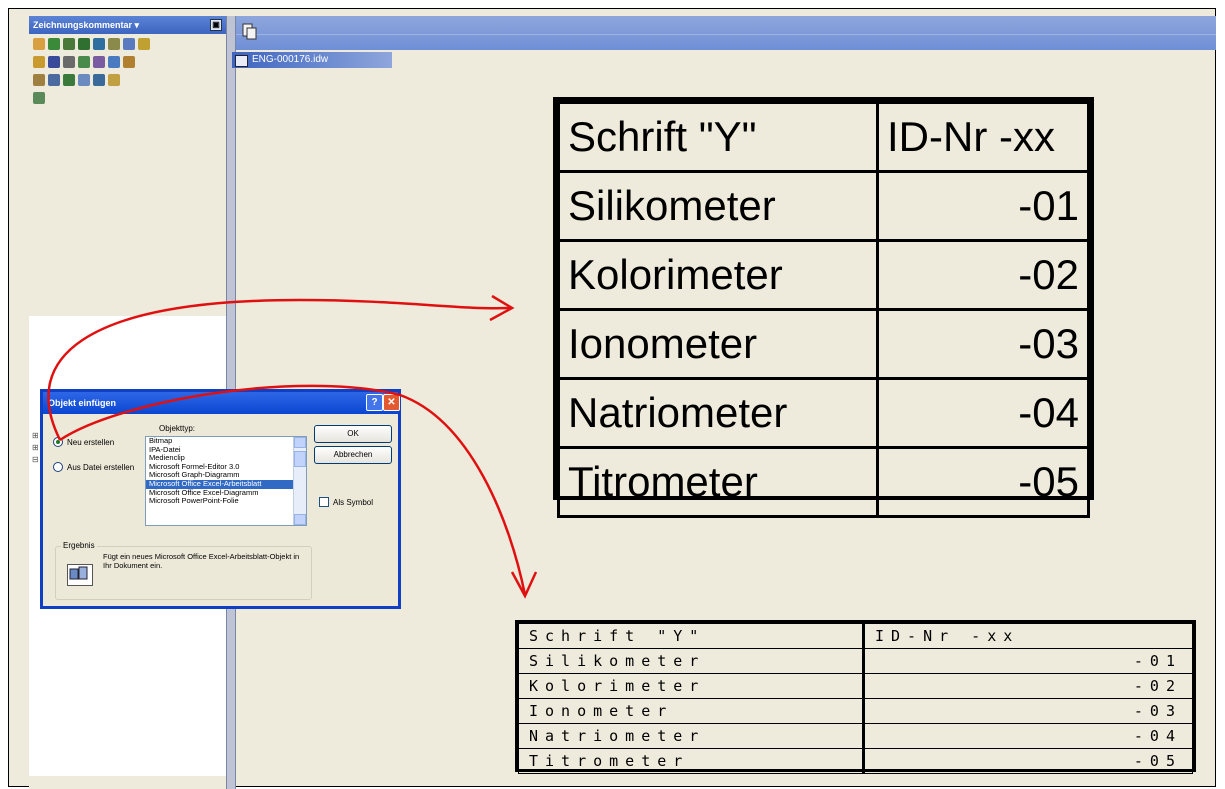  What do you see at coordinates (293, 490) in the screenshot?
I see `arrow-to-small-table` at bounding box center [293, 490].